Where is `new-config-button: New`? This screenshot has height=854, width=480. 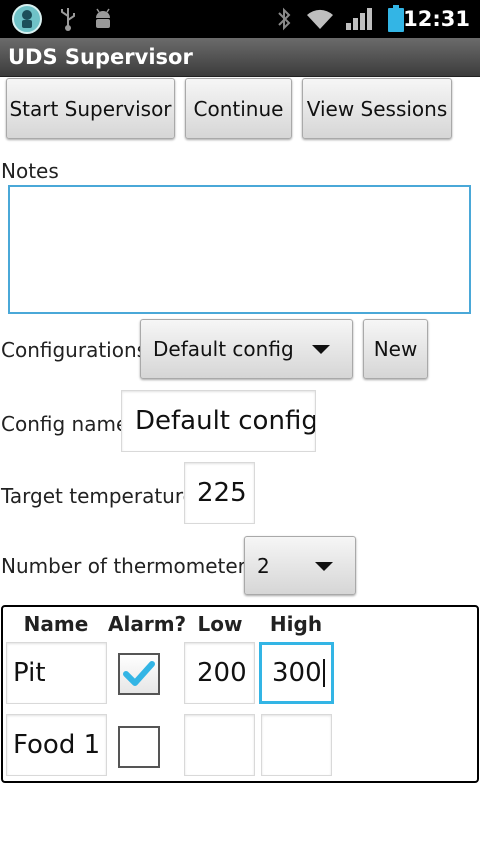
new-config-button: New is located at coordinates (395, 349).